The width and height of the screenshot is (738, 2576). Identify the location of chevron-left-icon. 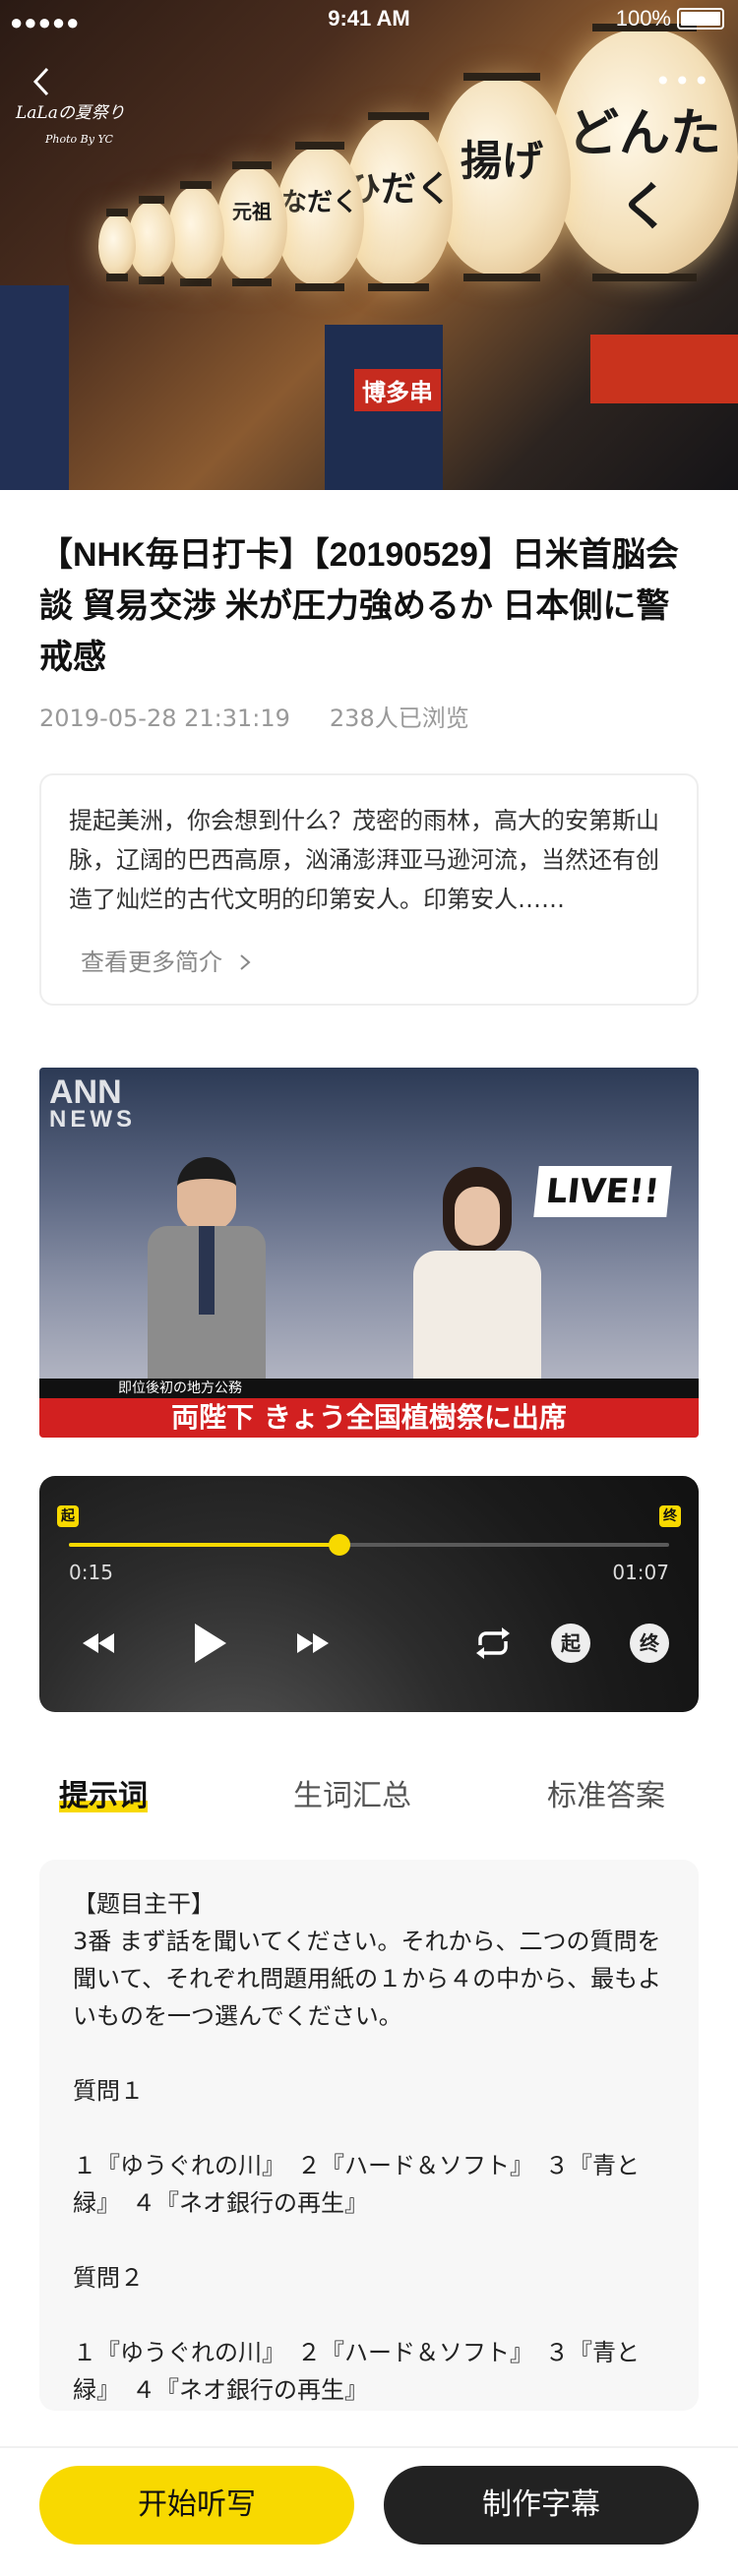
(41, 81).